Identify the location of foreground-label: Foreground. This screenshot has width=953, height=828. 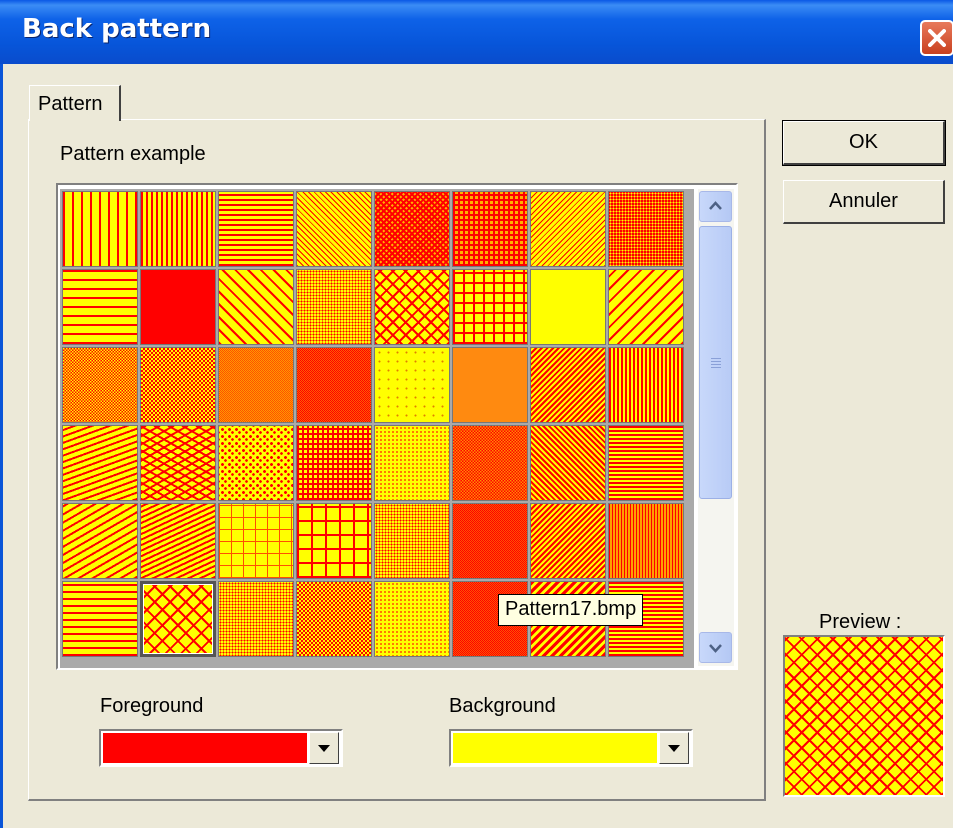
(152, 706).